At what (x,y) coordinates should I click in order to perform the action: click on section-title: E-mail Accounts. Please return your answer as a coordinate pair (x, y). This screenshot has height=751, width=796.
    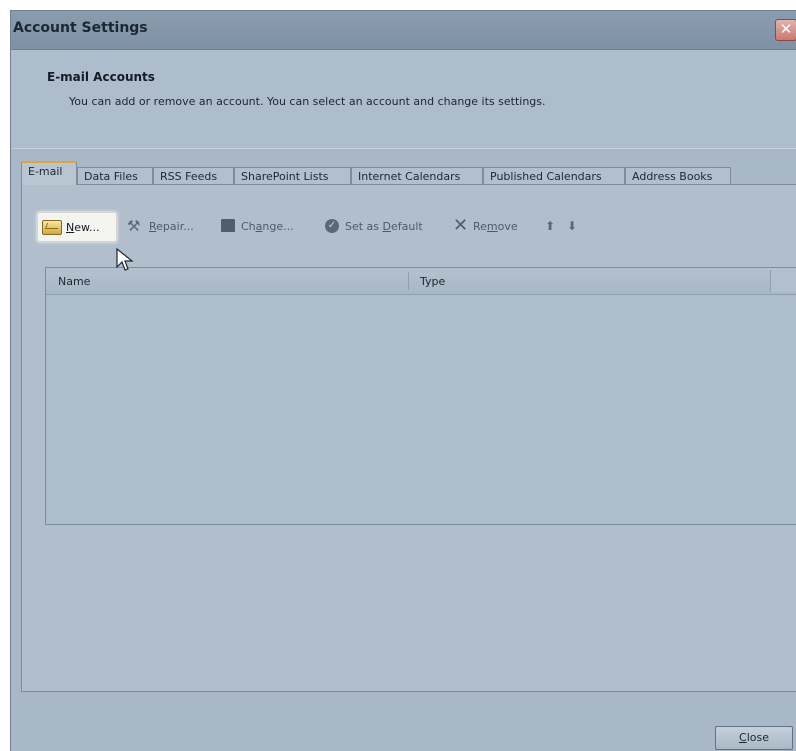
    Looking at the image, I should click on (101, 77).